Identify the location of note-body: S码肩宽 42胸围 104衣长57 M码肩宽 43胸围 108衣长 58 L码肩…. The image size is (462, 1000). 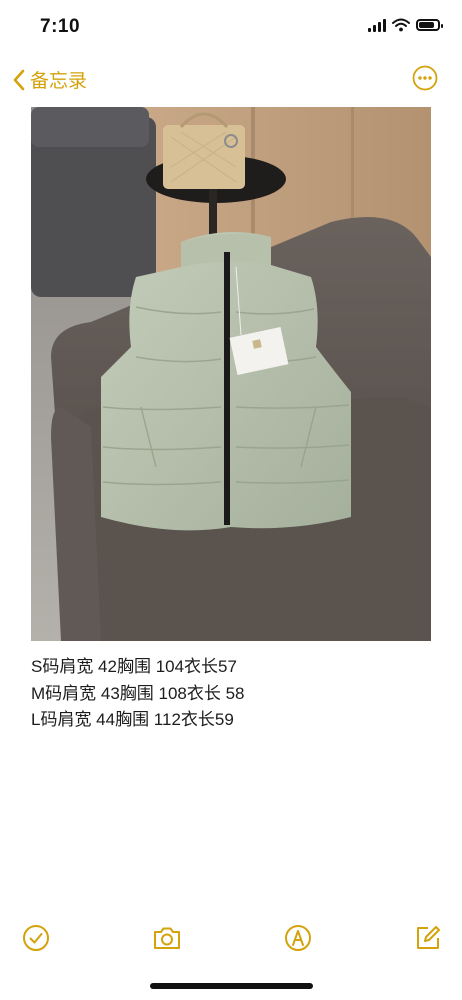
(138, 694).